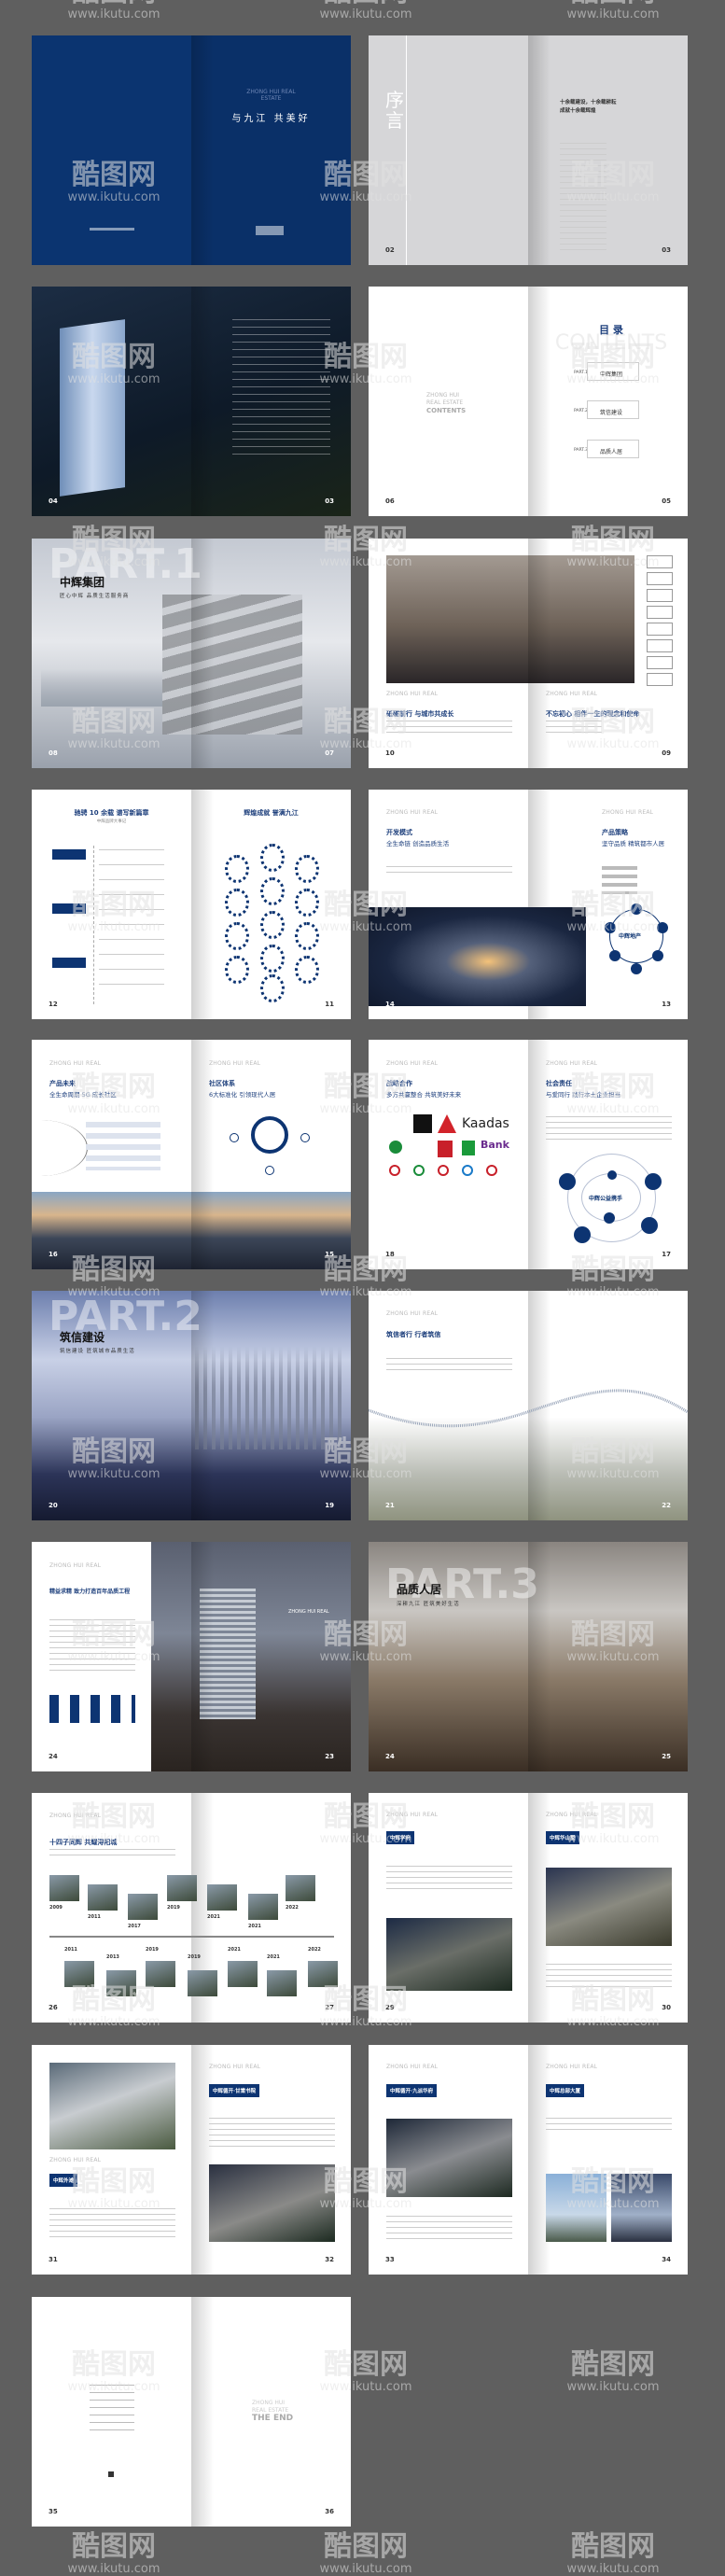  Describe the element at coordinates (399, 1083) in the screenshot. I see `section-heading: 战略合作` at that location.